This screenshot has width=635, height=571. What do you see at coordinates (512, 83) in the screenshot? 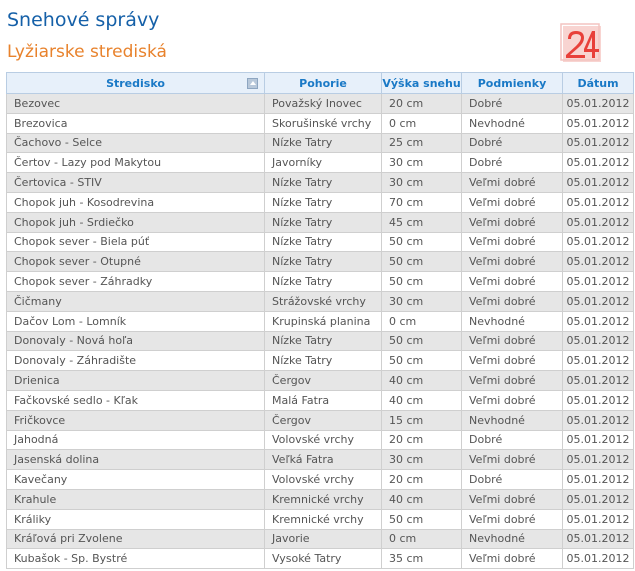
I see `column-header-podmienky: Podmienky` at bounding box center [512, 83].